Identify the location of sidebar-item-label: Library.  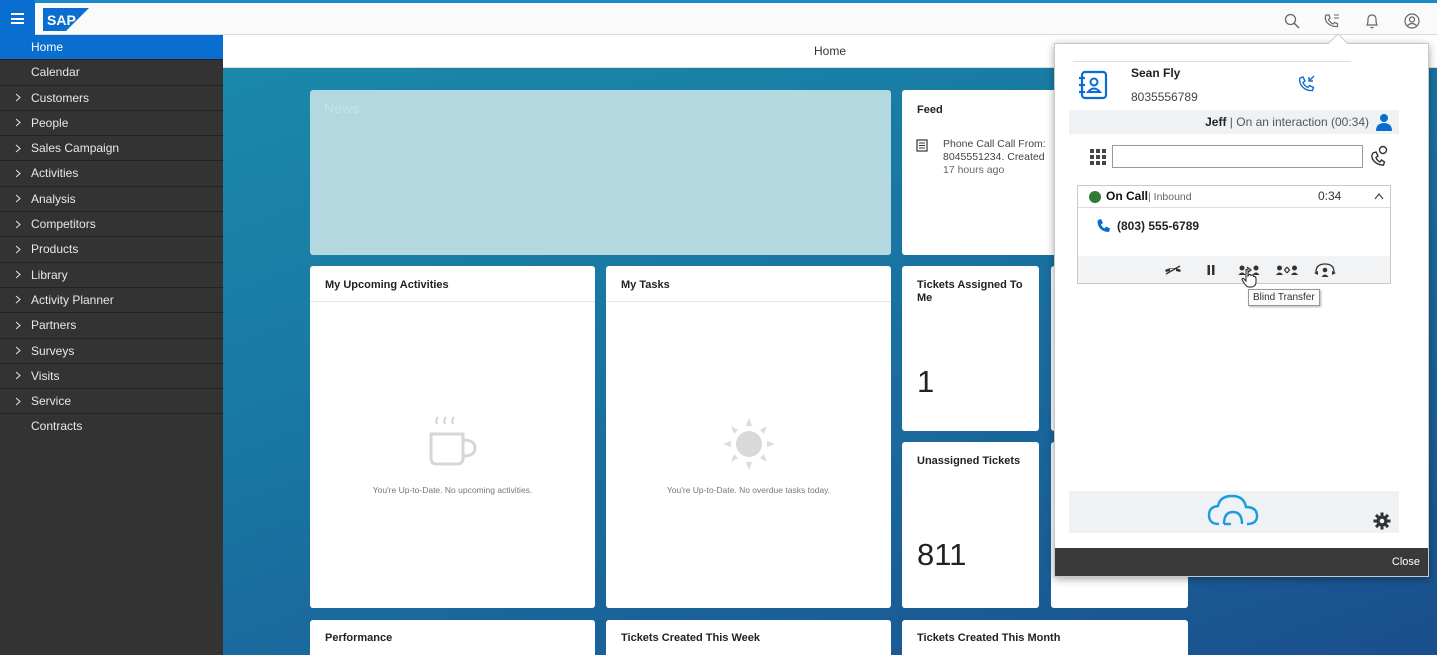
(49, 274).